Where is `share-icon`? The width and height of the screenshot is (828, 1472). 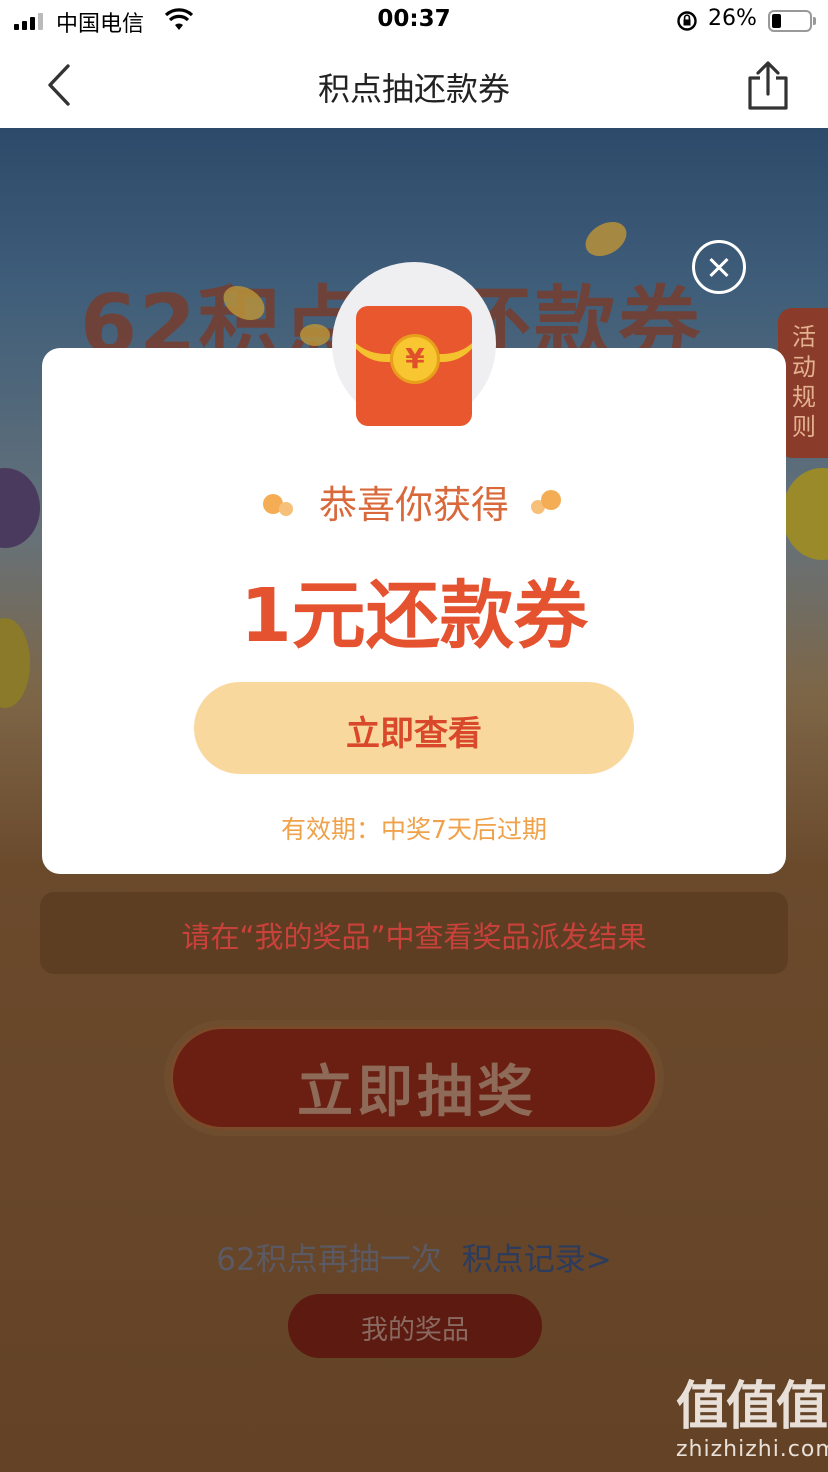
share-icon is located at coordinates (768, 86).